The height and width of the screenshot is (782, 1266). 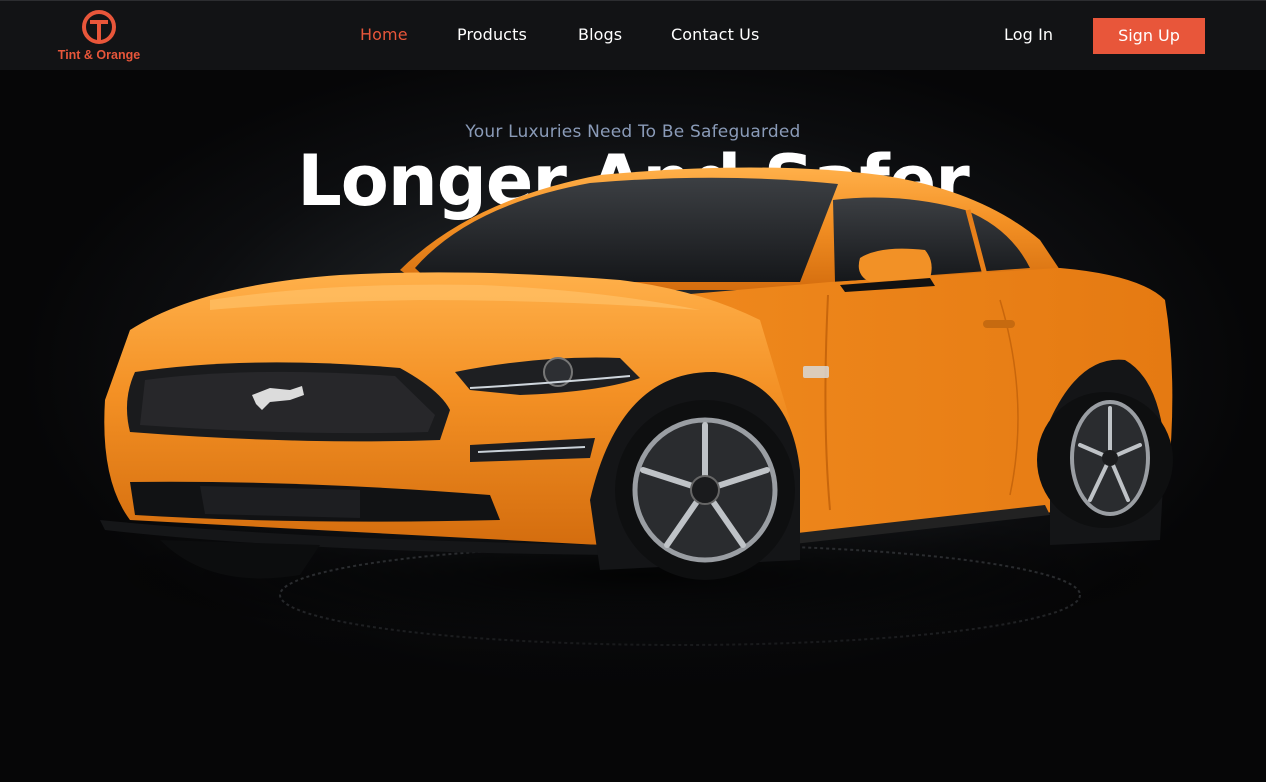 What do you see at coordinates (1028, 34) in the screenshot?
I see `login-link: Log In` at bounding box center [1028, 34].